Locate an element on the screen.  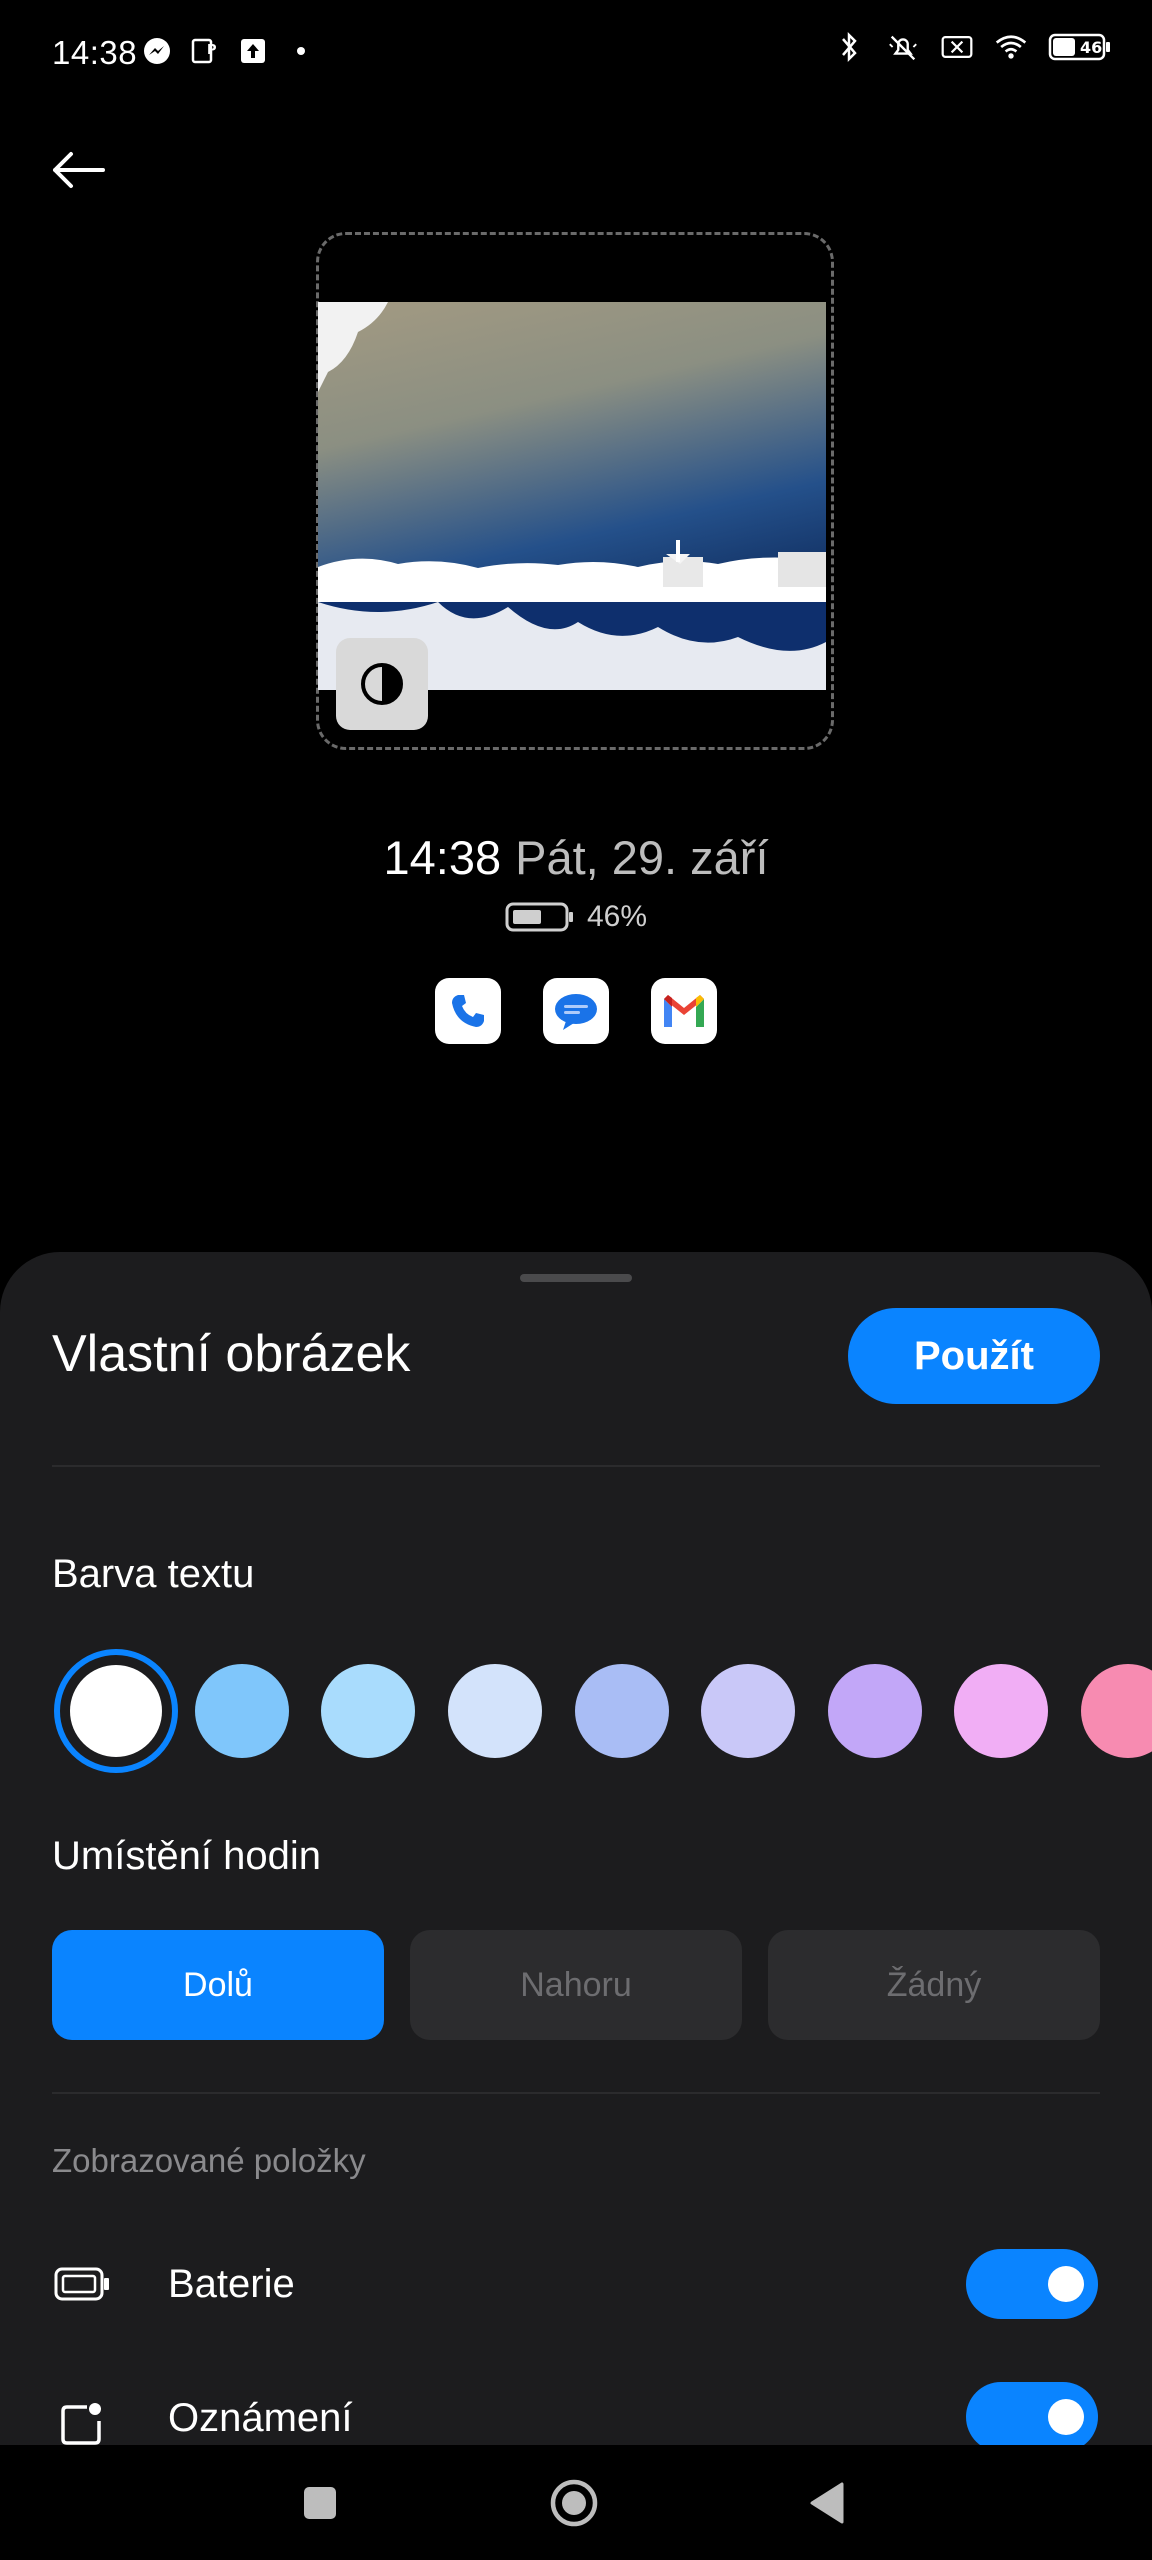
home-circle-icon is located at coordinates (574, 2503).